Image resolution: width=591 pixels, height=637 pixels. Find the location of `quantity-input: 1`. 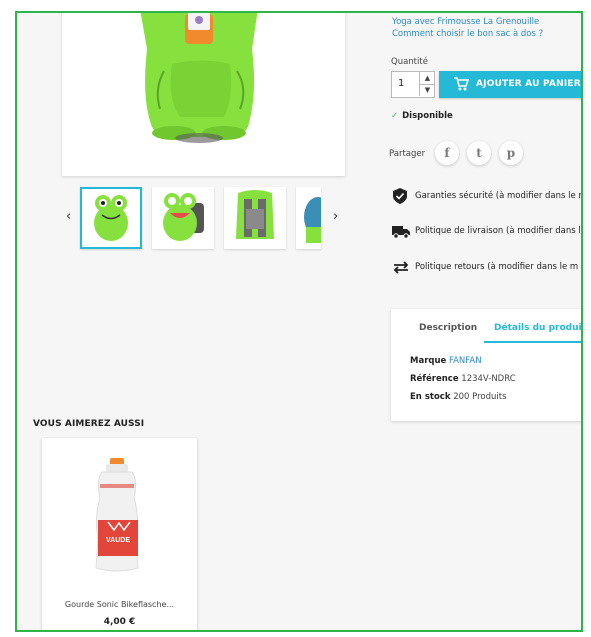

quantity-input: 1 is located at coordinates (401, 83).